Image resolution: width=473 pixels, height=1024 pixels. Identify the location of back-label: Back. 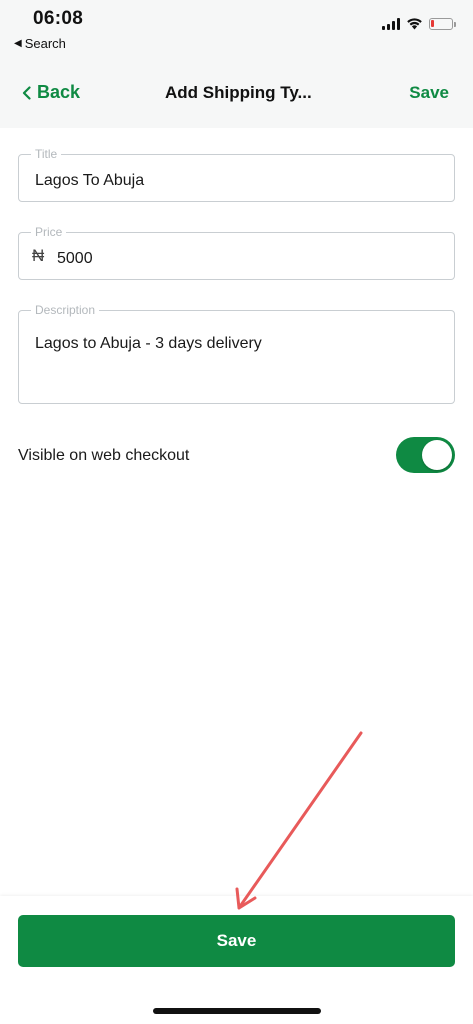
(59, 92).